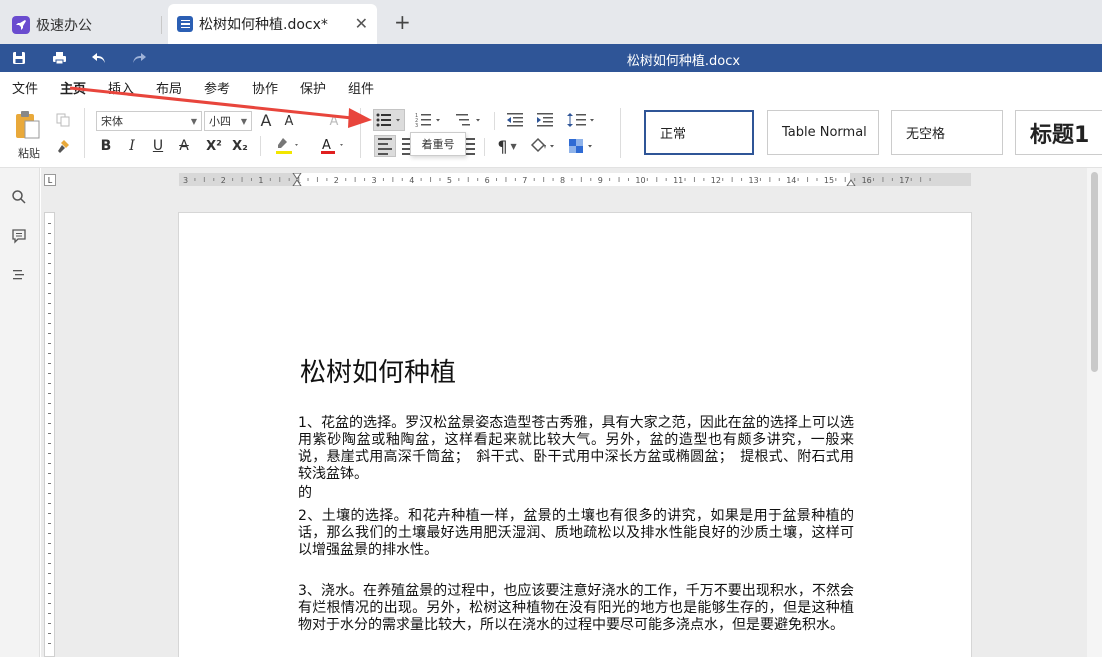 The image size is (1102, 657). I want to click on ruler-label: 1, so click(260, 180).